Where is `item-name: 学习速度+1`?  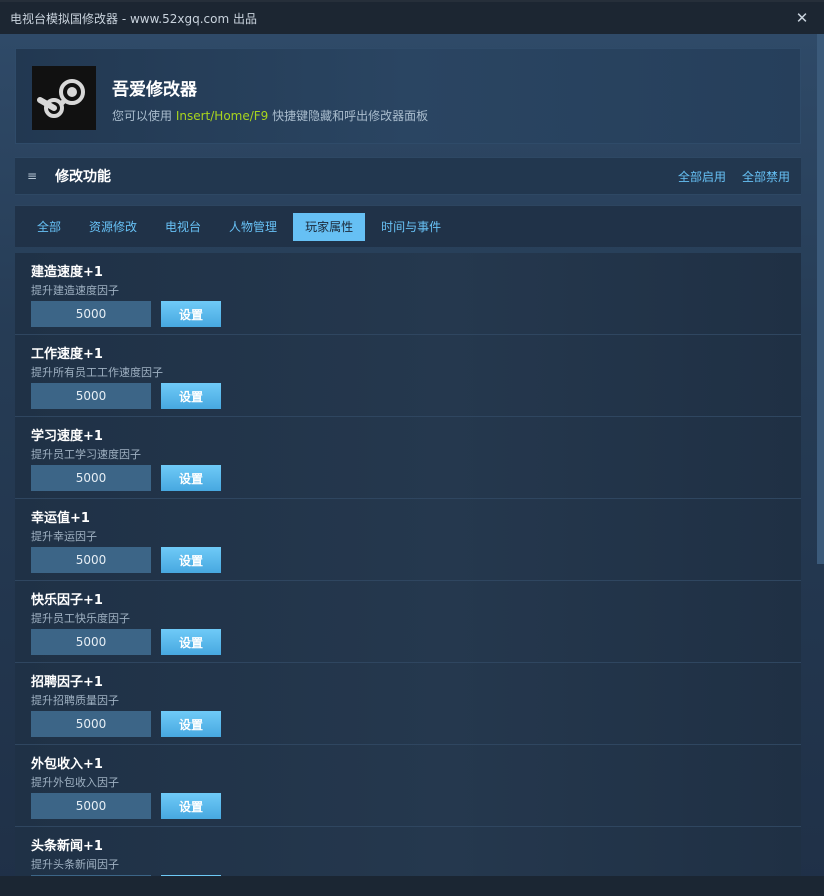
item-name: 学习速度+1 is located at coordinates (67, 436).